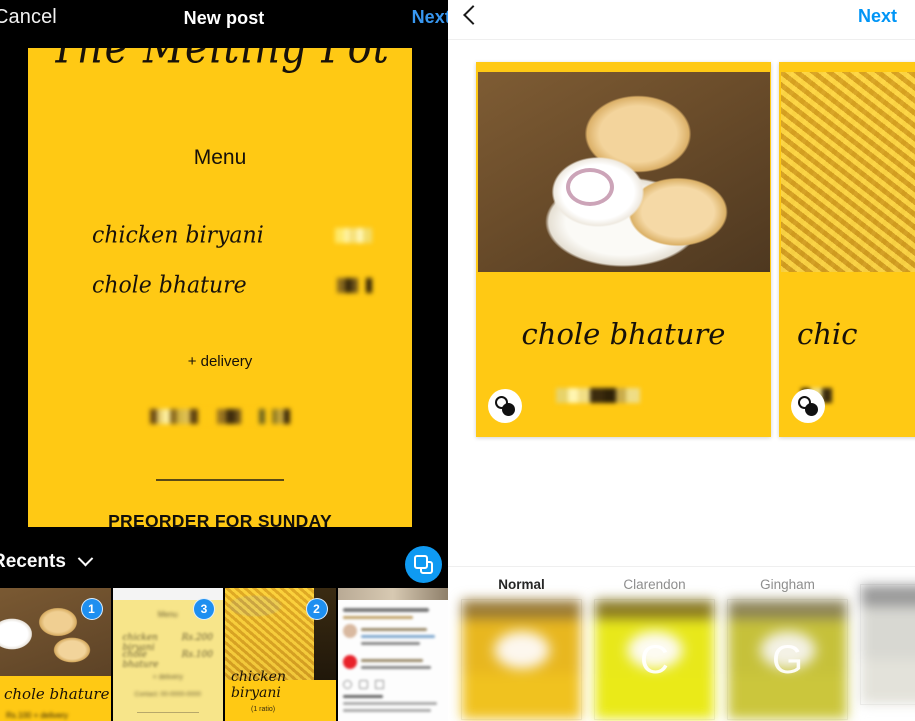  I want to click on carousel-card: chic, so click(847, 249).